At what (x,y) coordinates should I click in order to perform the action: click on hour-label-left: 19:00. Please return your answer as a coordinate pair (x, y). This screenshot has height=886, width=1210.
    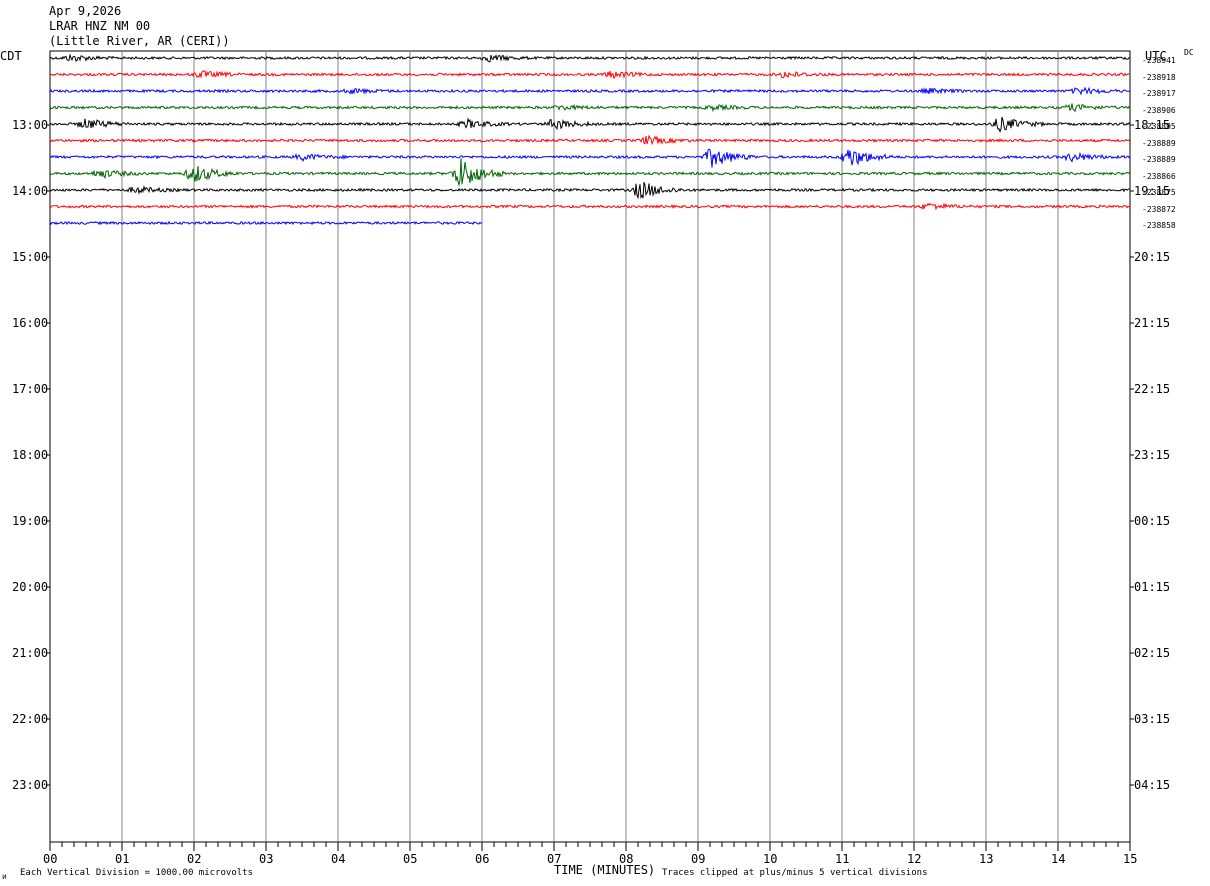
    Looking at the image, I should click on (30, 521).